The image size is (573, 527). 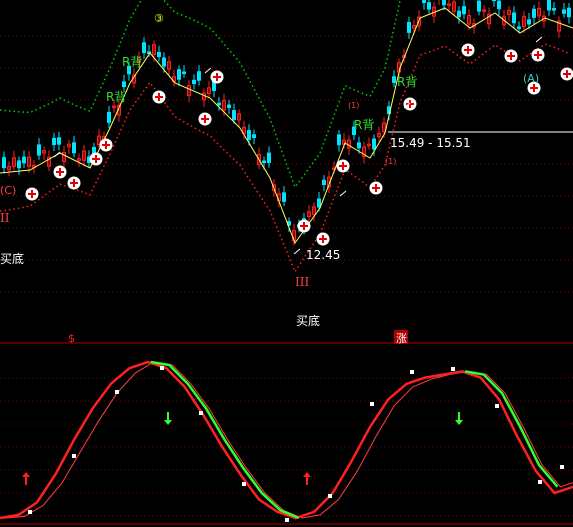 I want to click on buy-bottom-label-1: 买底, so click(x=12, y=259).